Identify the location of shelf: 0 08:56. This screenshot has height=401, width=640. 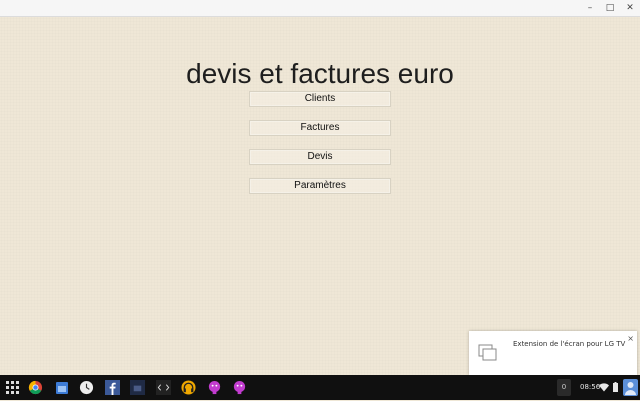
(320, 387).